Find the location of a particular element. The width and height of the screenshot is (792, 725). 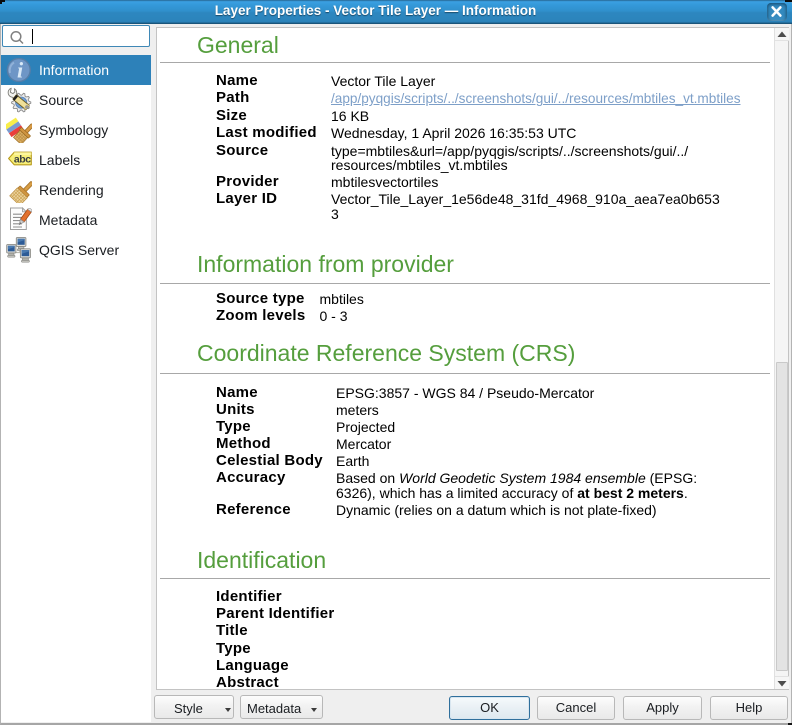

svg-text: i is located at coordinates (20, 69).